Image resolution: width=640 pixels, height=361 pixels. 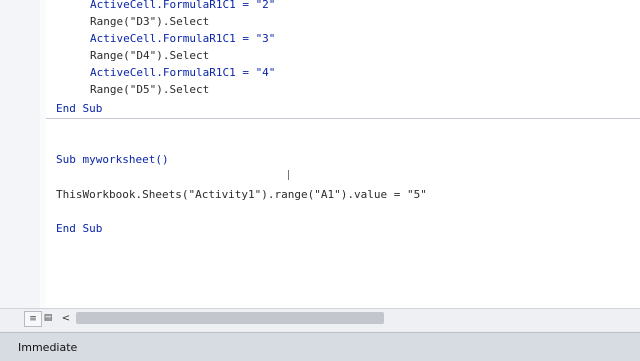 I want to click on immediate-window: Immediate, so click(x=320, y=346).